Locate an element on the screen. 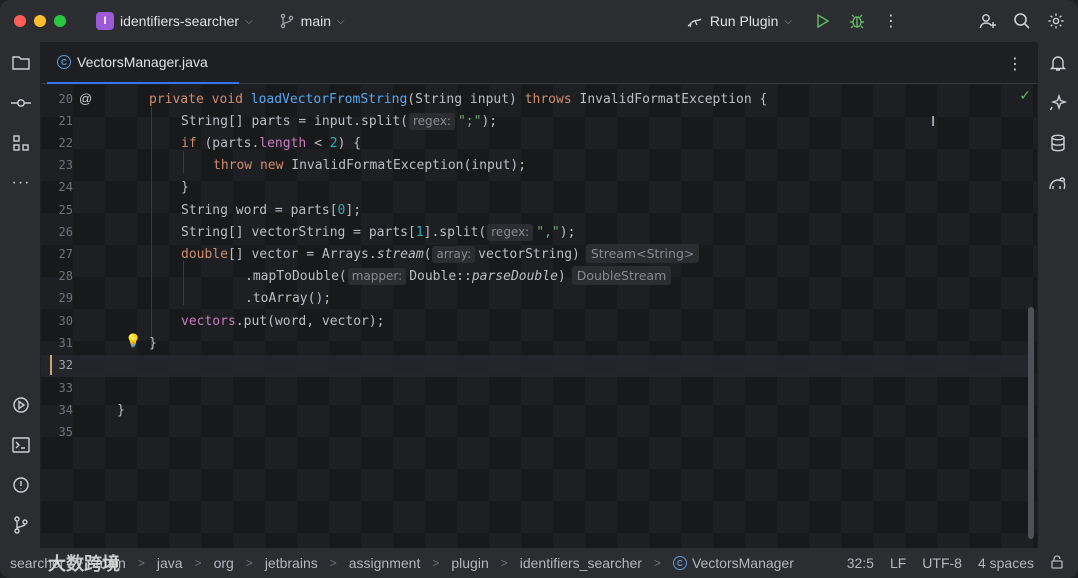 Image resolution: width=1078 pixels, height=578 pixels. no-problems-check-icon: ✓ is located at coordinates (1025, 95).